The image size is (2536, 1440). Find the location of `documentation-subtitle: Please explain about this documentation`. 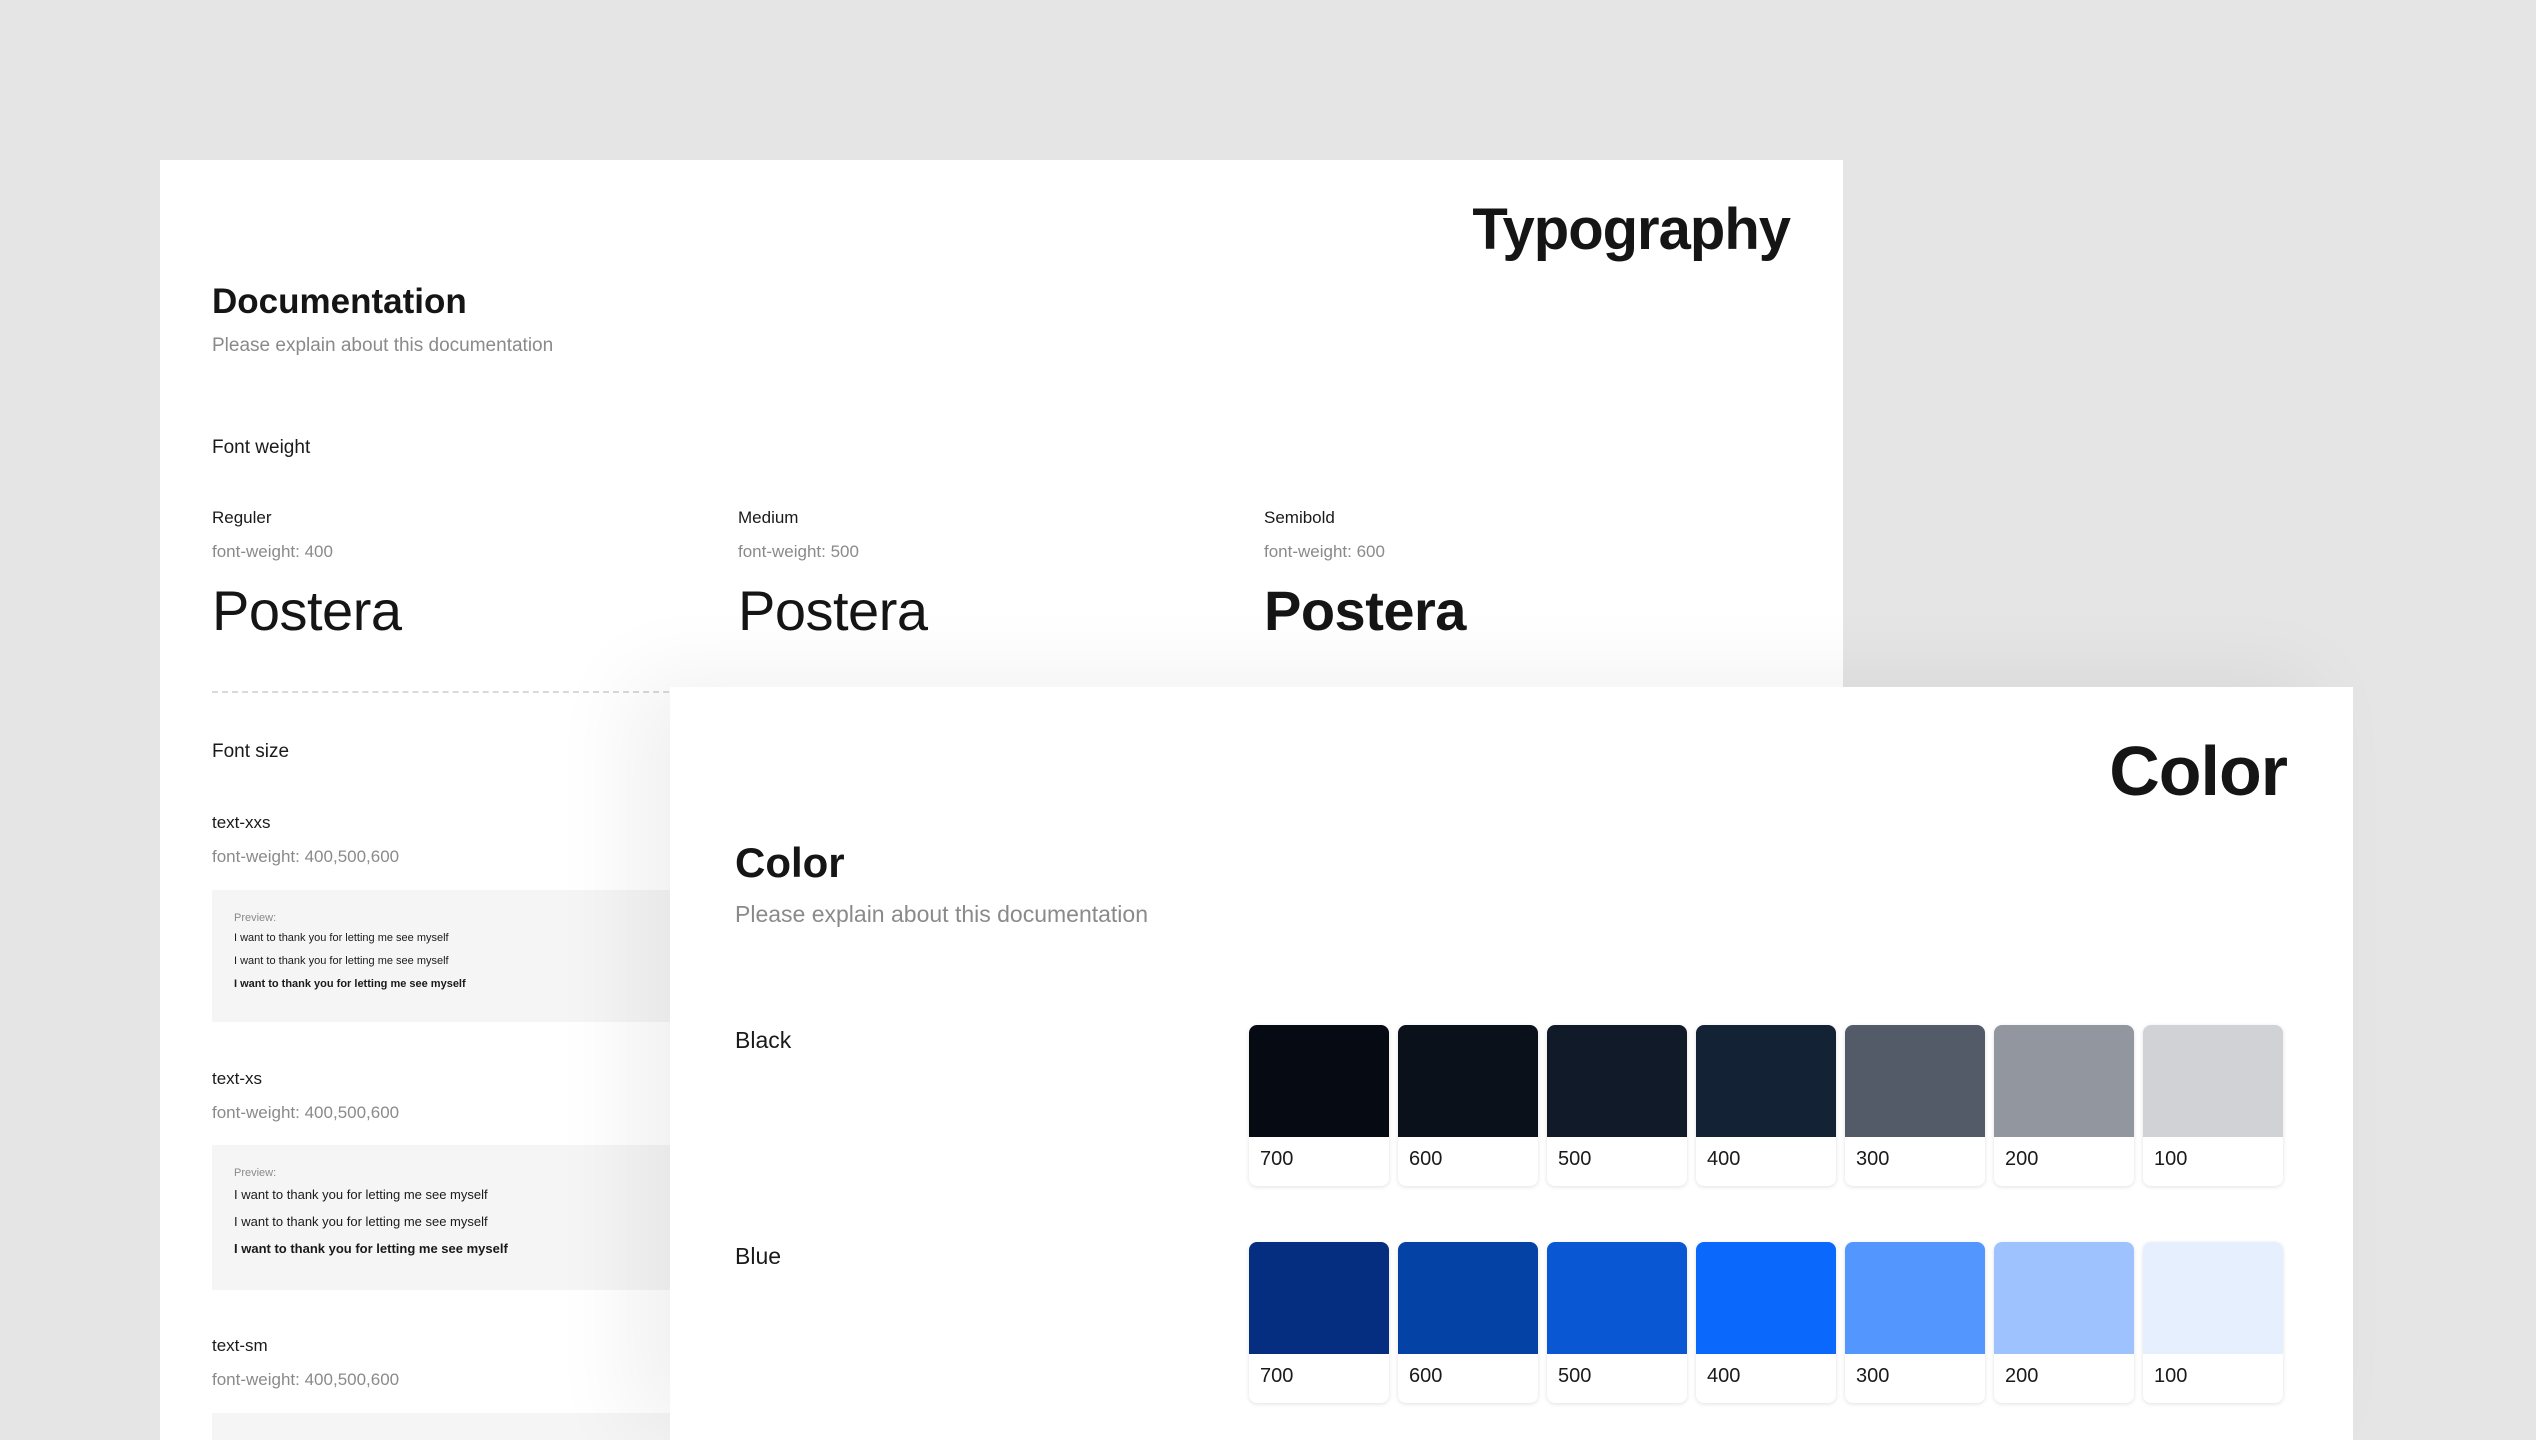

documentation-subtitle: Please explain about this documentation is located at coordinates (383, 345).